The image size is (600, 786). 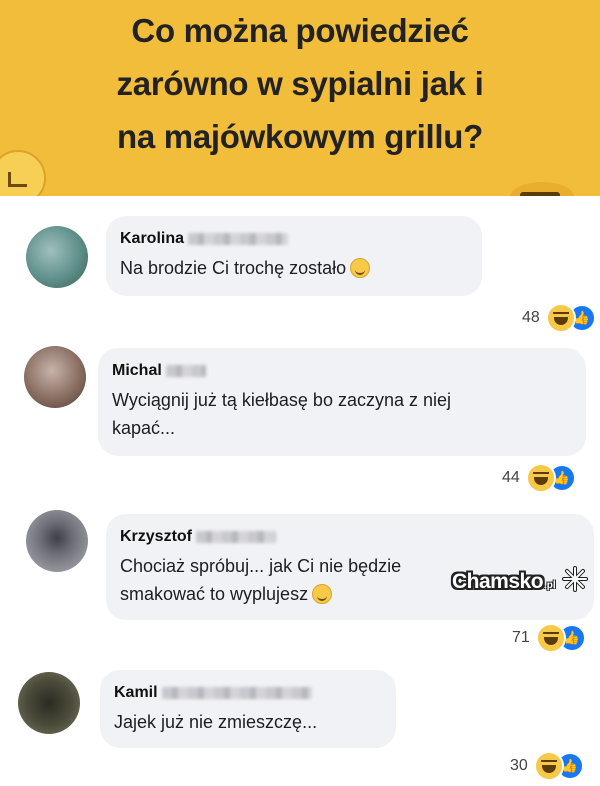 I want to click on laughing-emoji-icon, so click(x=542, y=189).